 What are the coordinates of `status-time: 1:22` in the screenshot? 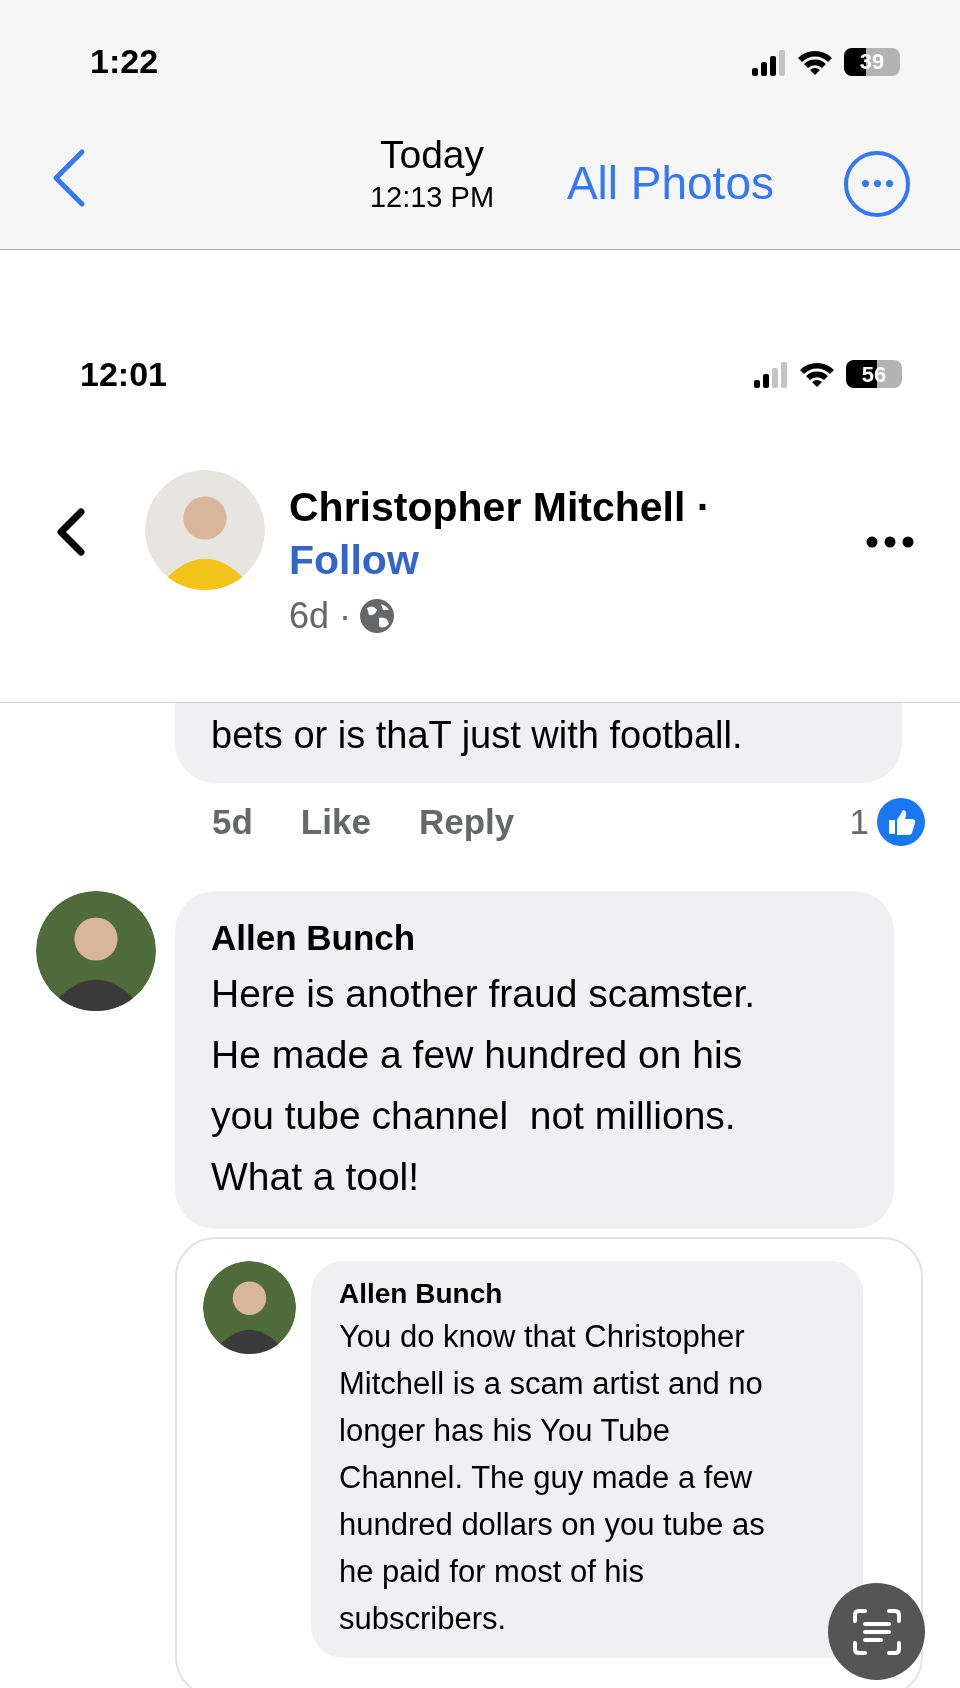 It's located at (124, 61).